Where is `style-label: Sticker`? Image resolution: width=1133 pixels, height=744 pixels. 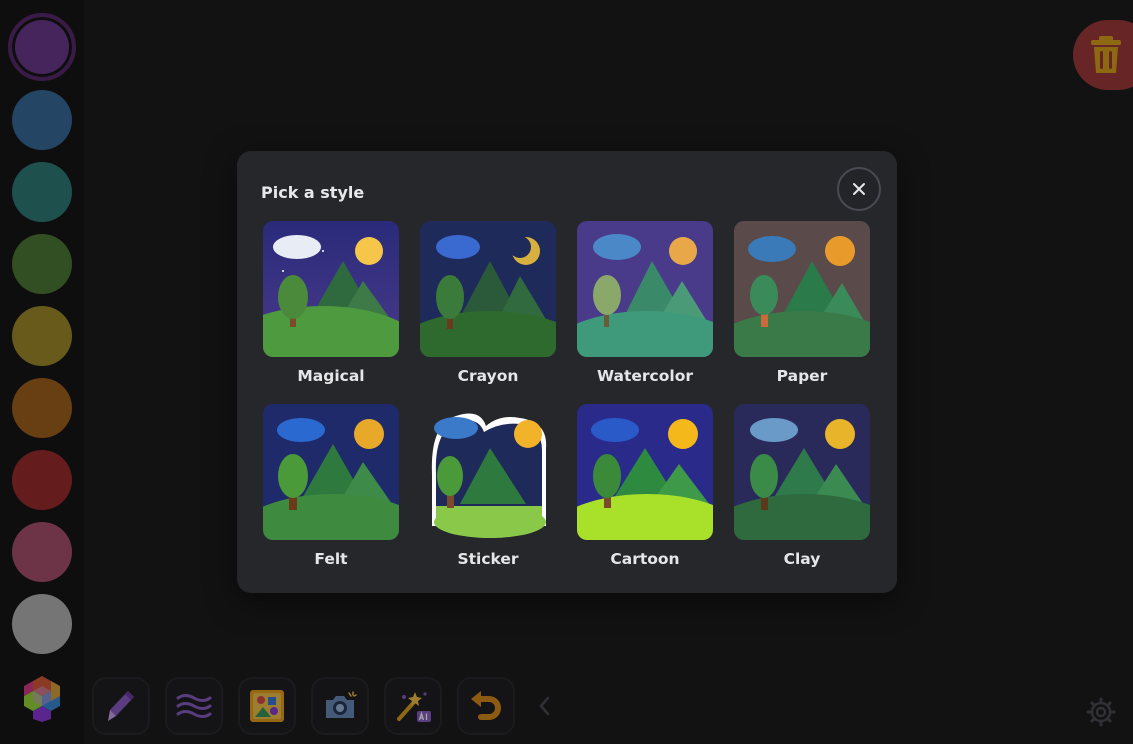
style-label: Sticker is located at coordinates (488, 559).